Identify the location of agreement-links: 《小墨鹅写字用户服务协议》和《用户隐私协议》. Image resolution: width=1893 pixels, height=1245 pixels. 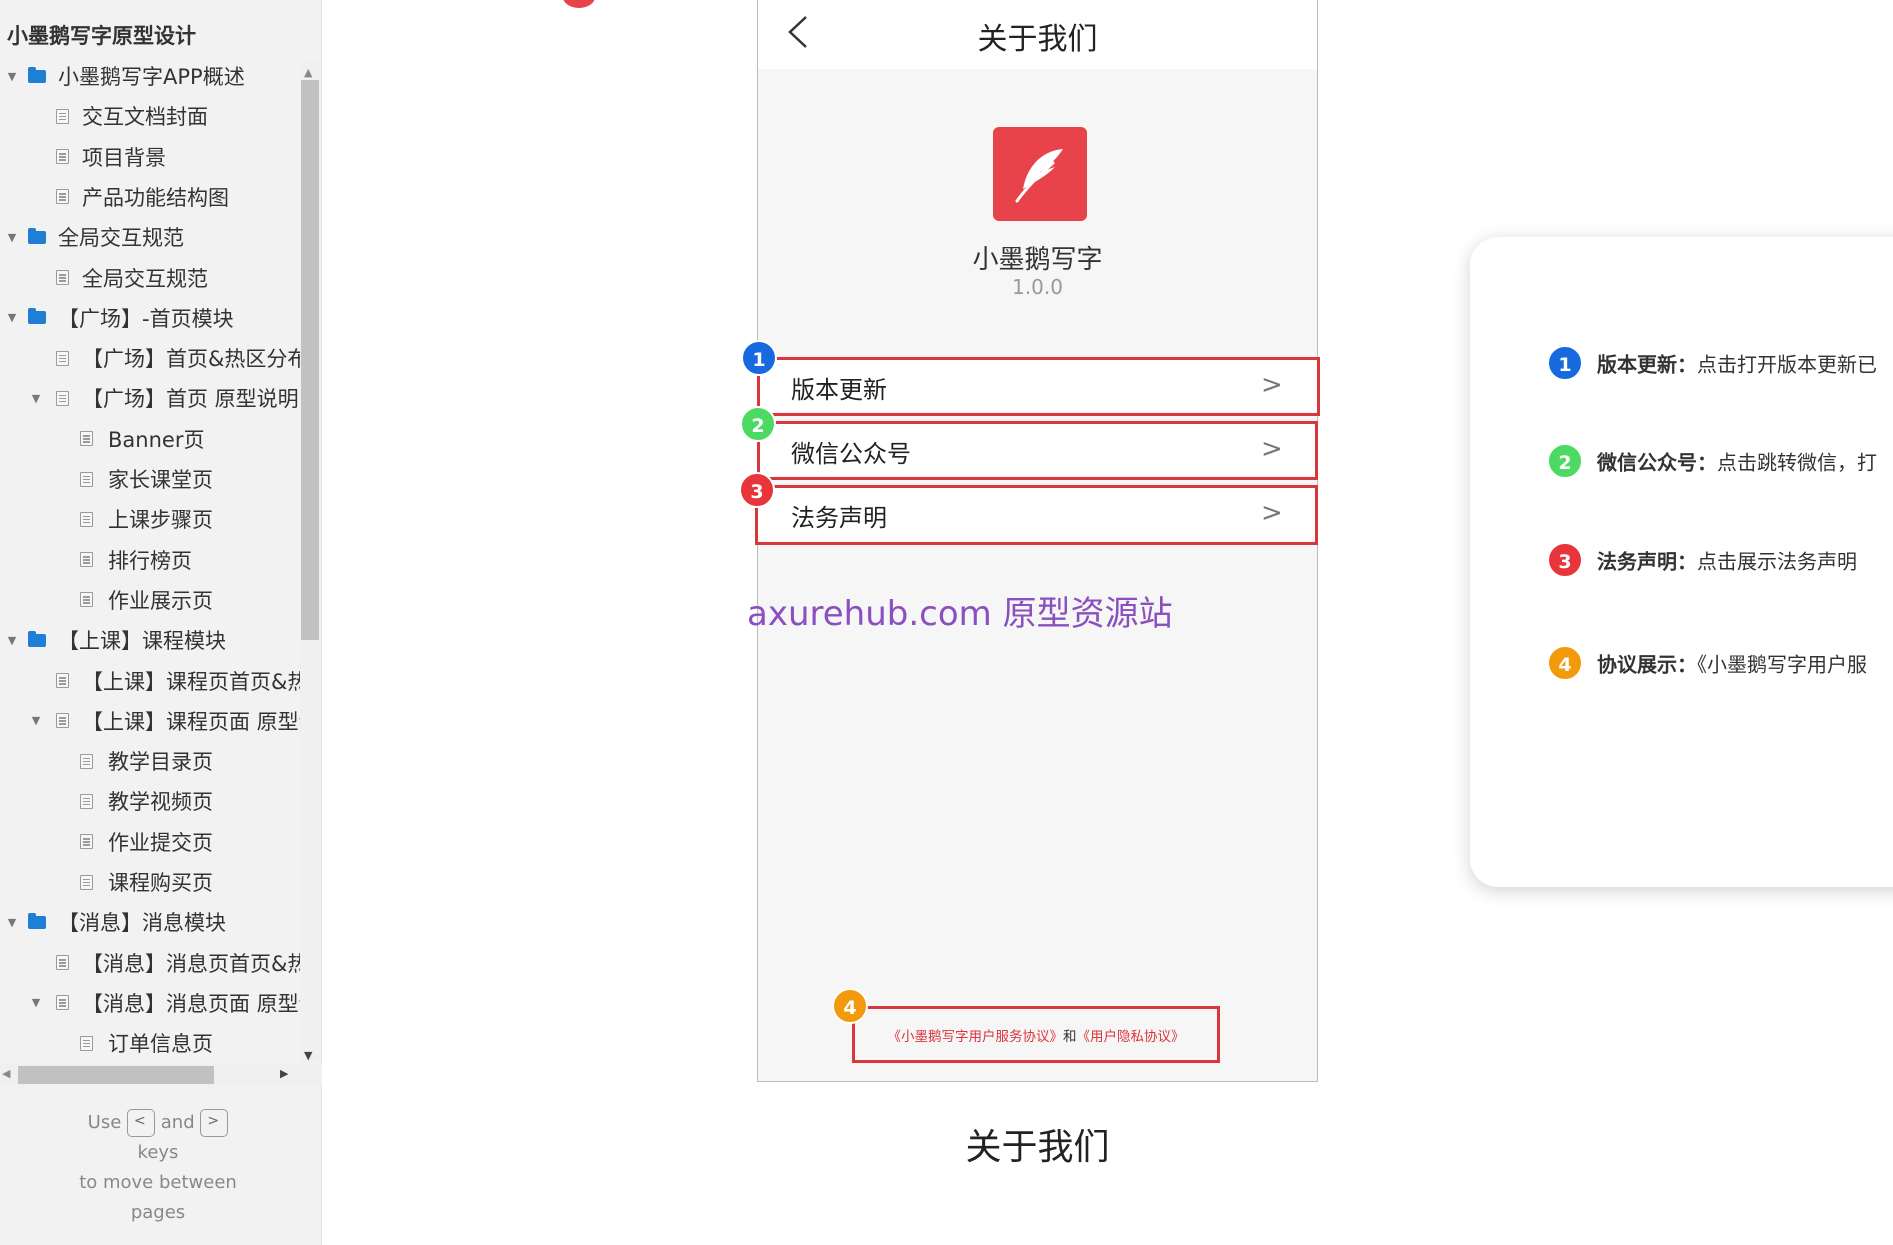
(1036, 1034).